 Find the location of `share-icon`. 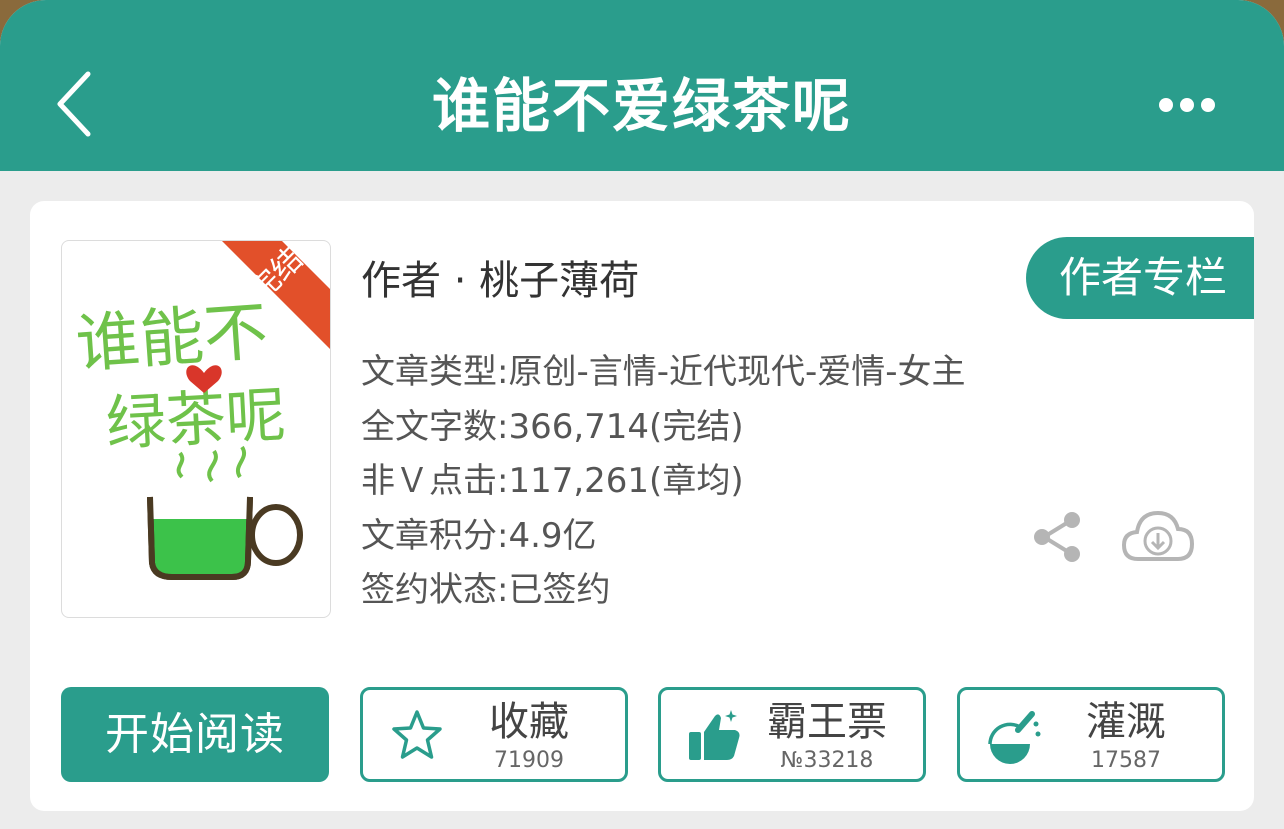

share-icon is located at coordinates (1057, 537).